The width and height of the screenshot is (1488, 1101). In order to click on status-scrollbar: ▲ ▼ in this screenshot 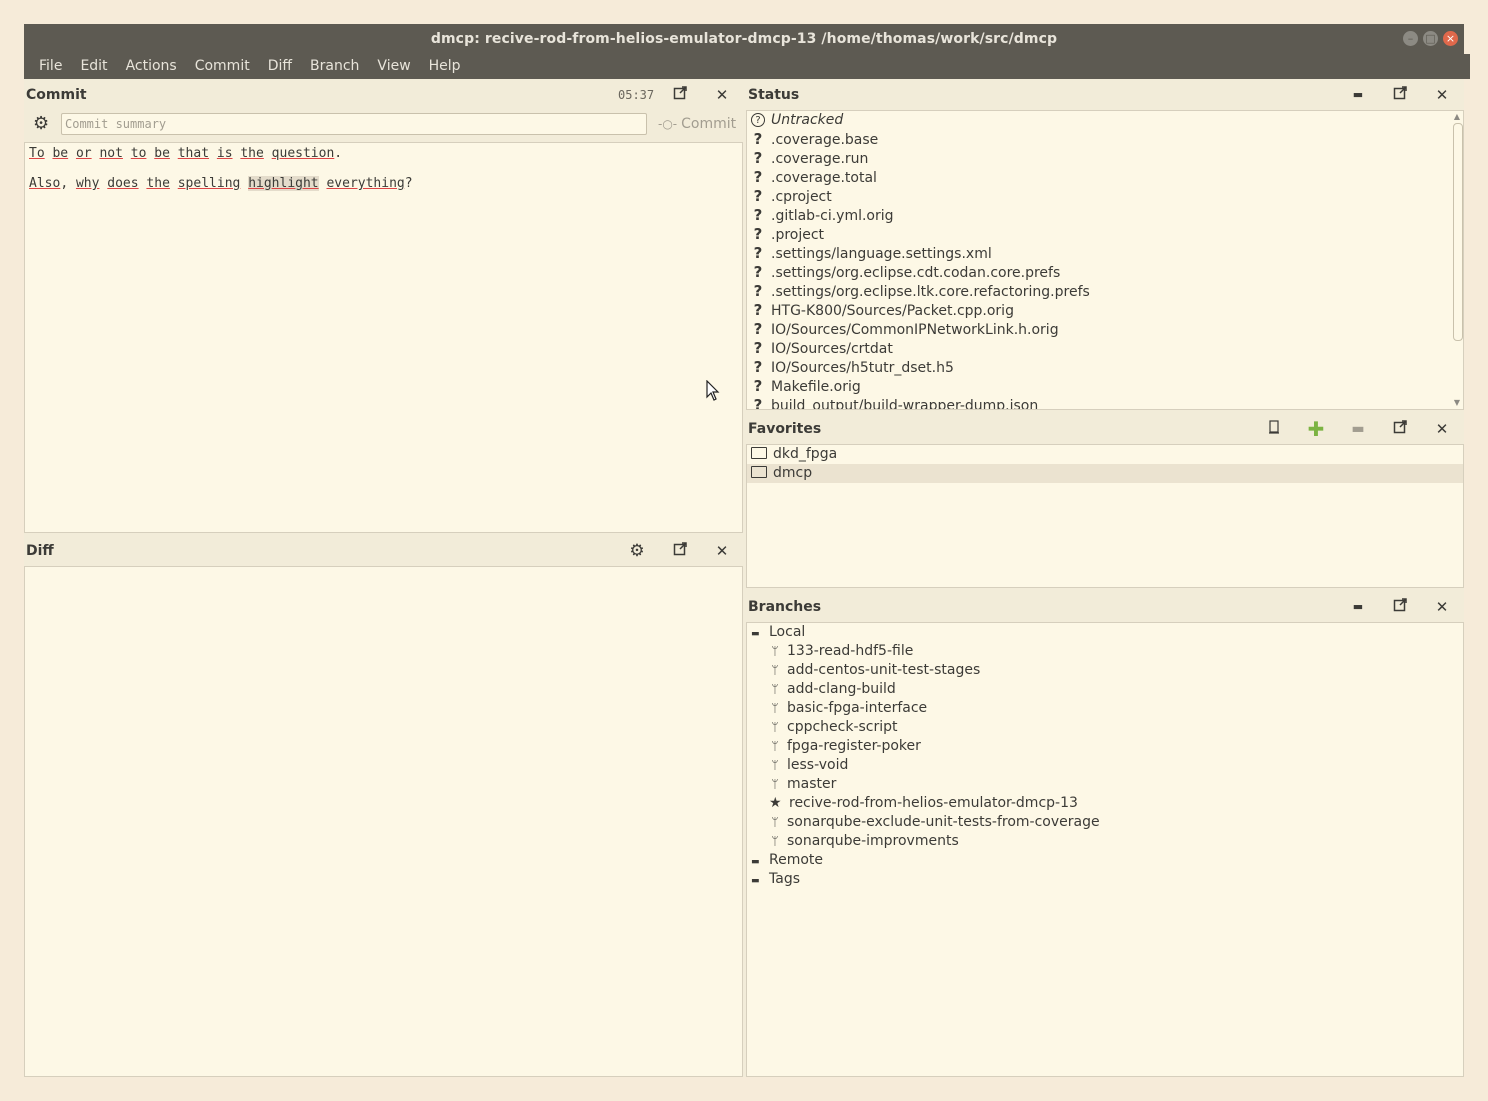, I will do `click(1457, 260)`.